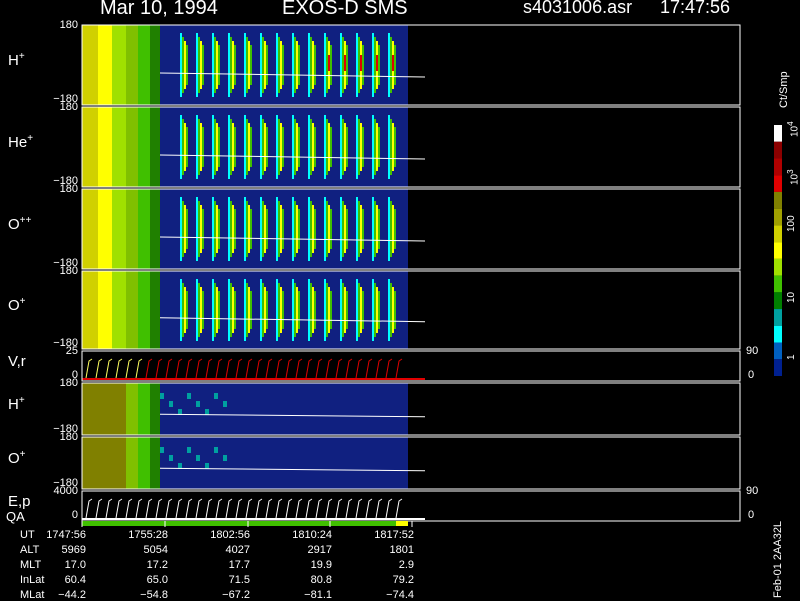 This screenshot has height=601, width=800. I want to click on file-name: s4031006.asr, so click(578, 8).